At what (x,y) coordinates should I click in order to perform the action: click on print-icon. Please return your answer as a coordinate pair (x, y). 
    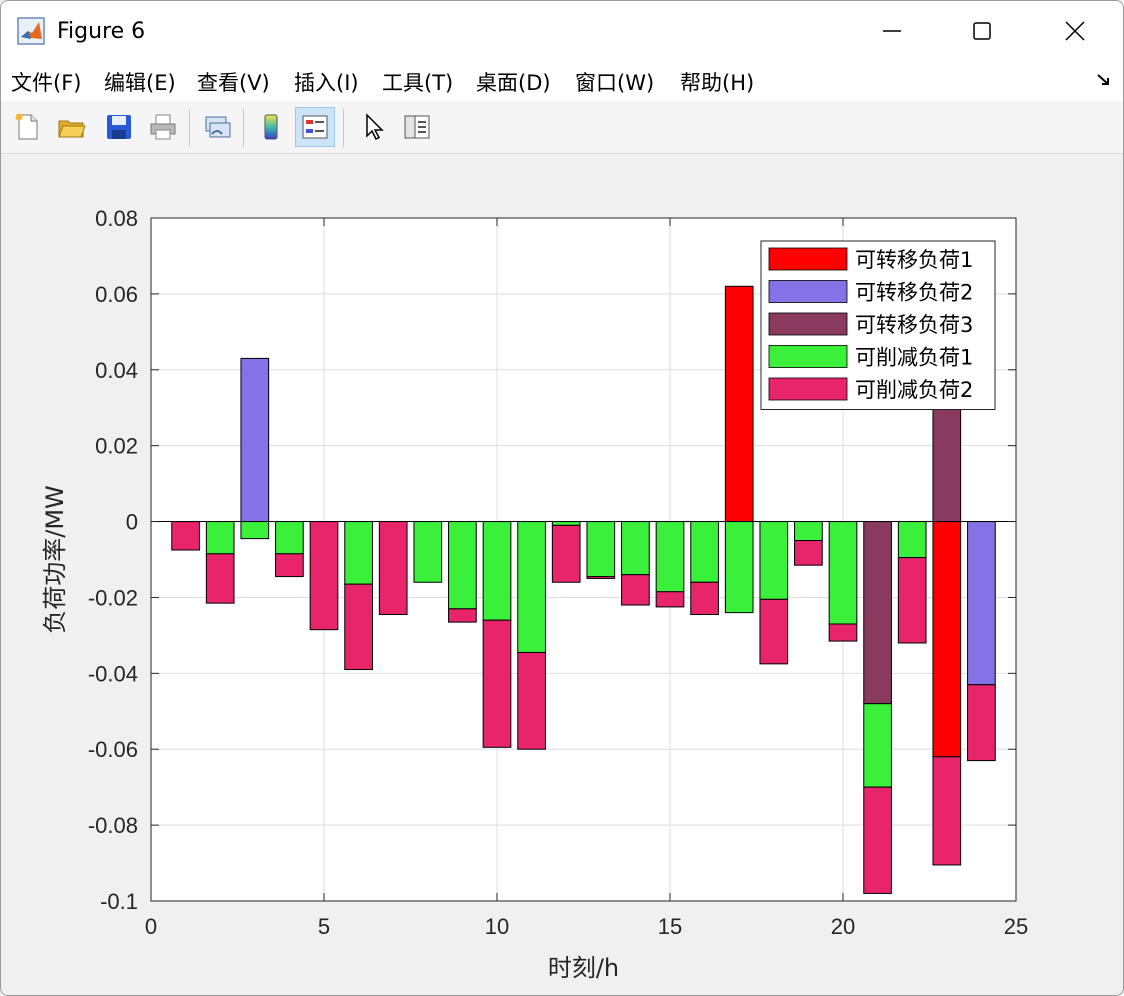
    Looking at the image, I should click on (163, 127).